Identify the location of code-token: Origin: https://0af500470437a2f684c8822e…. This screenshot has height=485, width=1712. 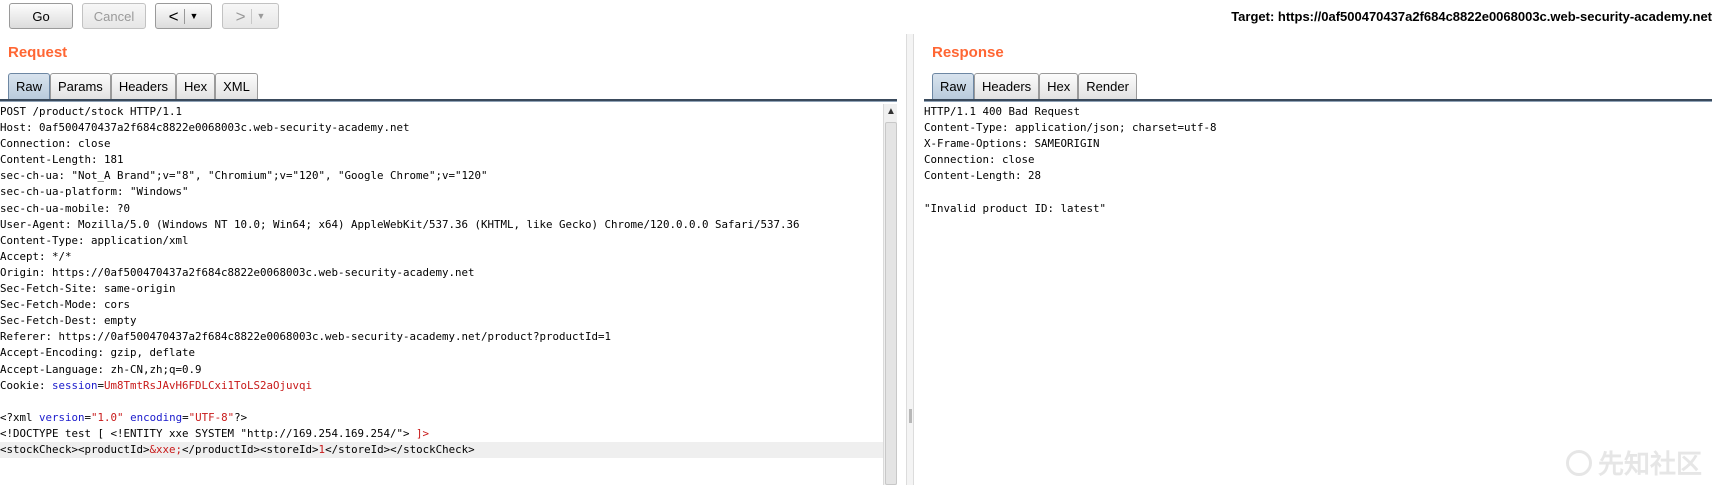
(237, 272).